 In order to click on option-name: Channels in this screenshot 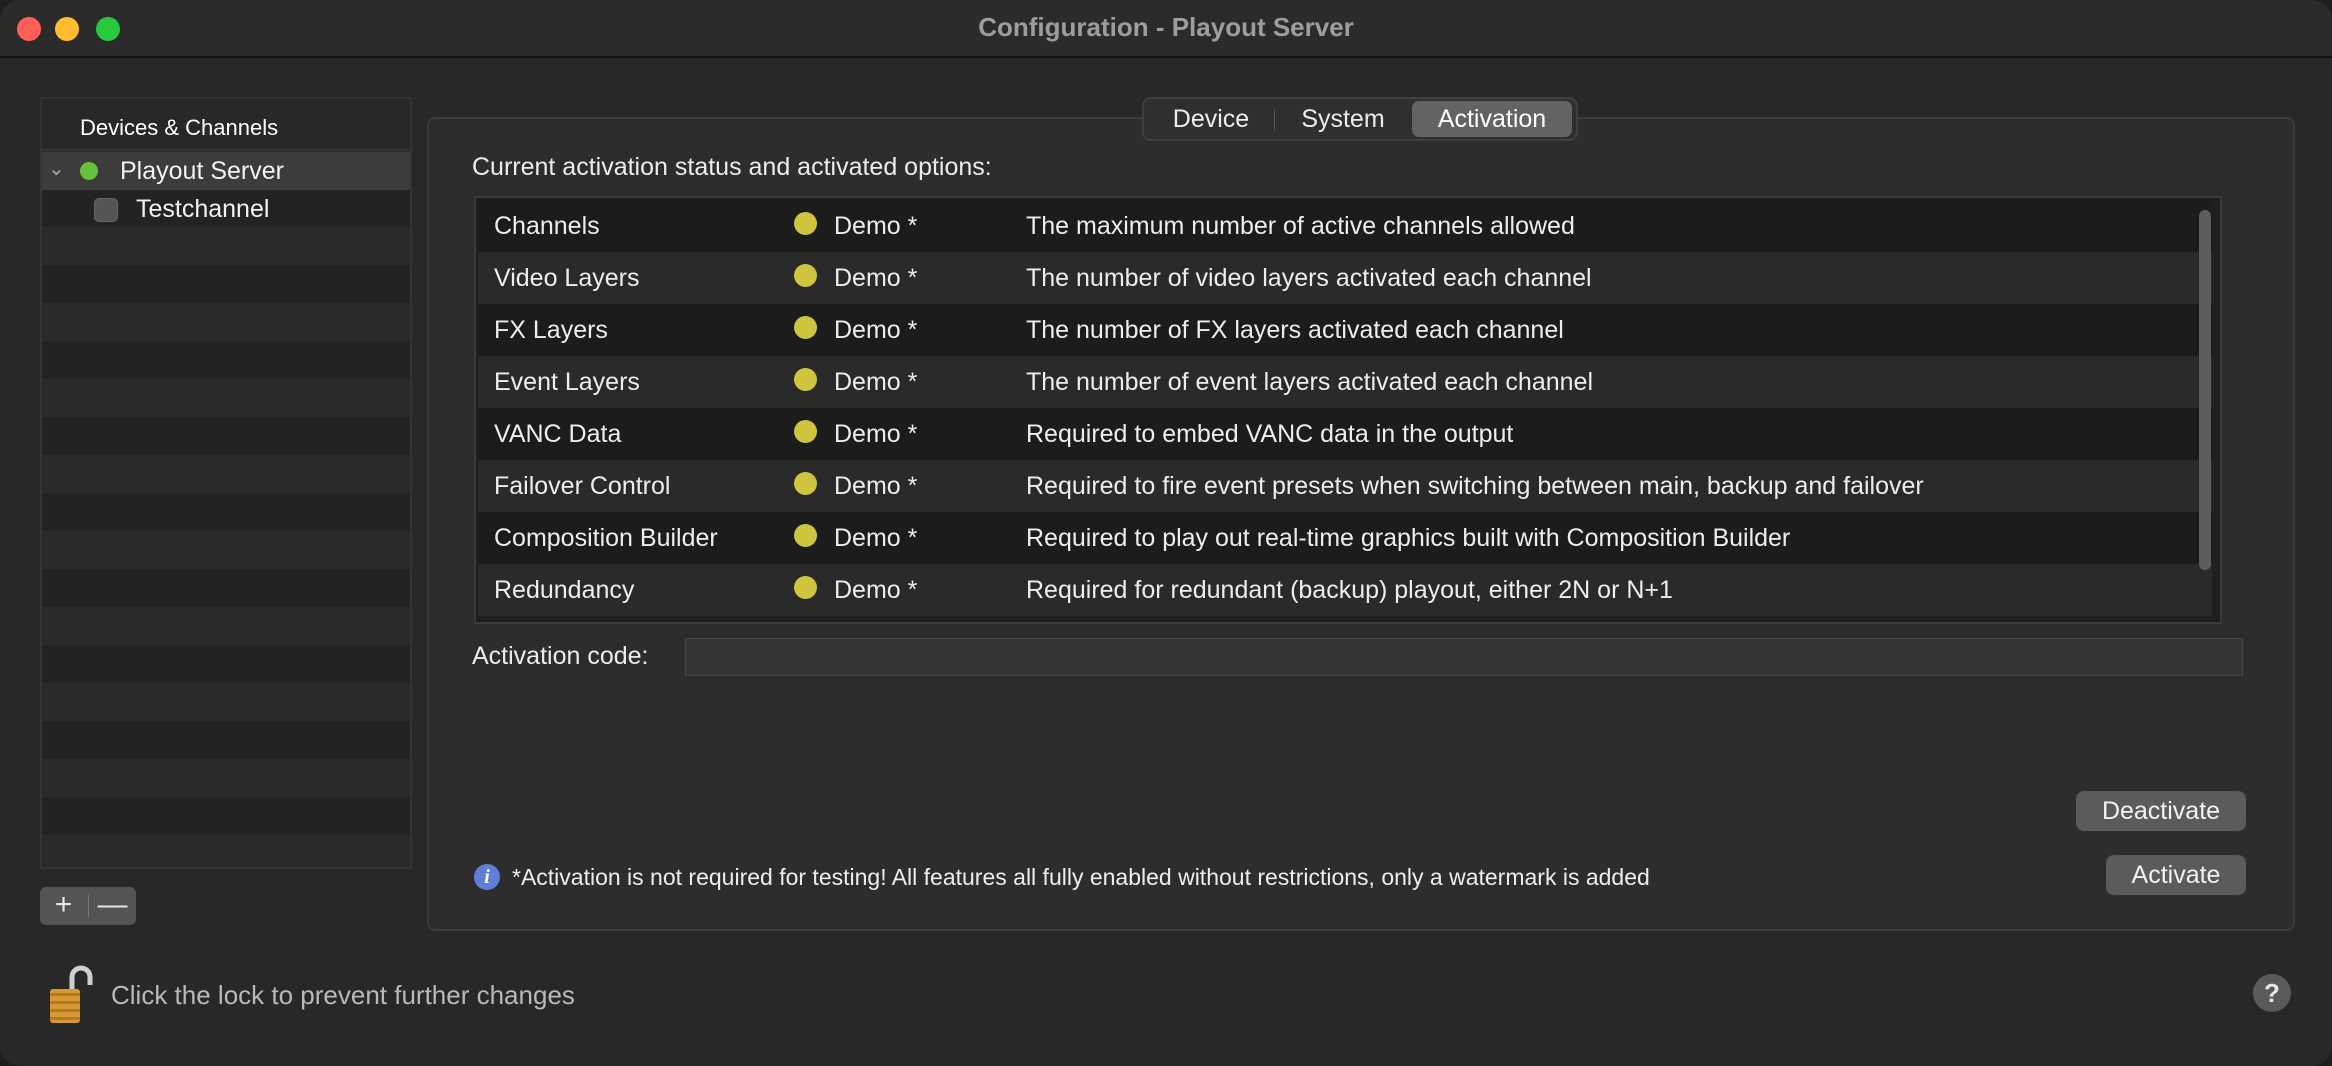, I will do `click(547, 226)`.